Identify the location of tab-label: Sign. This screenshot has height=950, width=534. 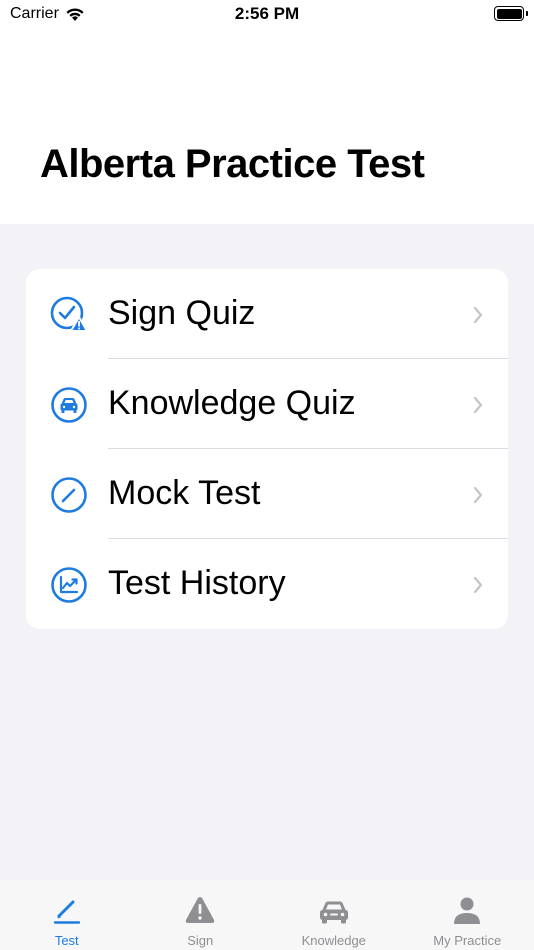
(200, 940).